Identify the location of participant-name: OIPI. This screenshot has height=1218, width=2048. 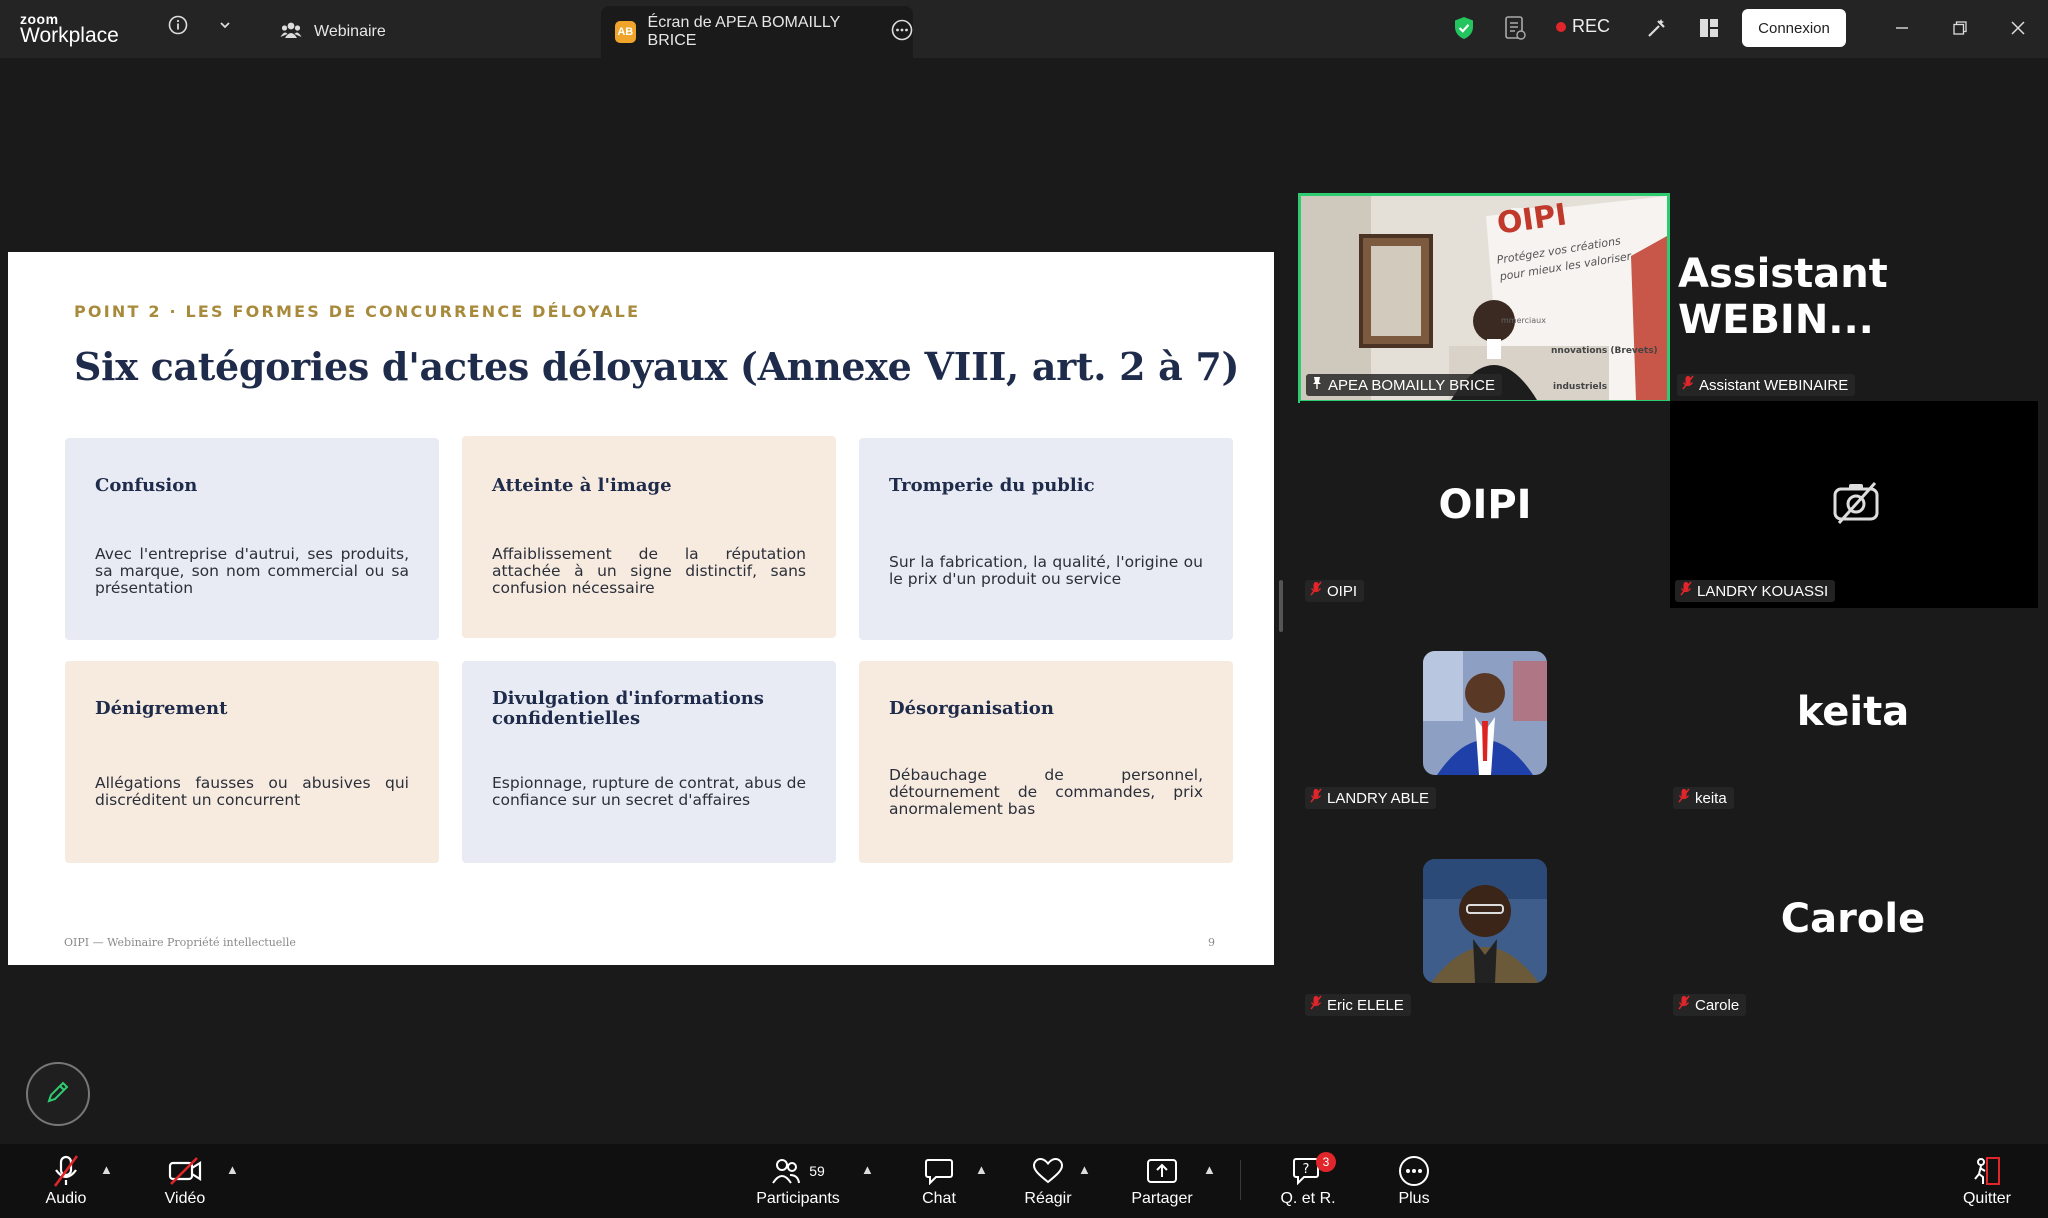
(1342, 591).